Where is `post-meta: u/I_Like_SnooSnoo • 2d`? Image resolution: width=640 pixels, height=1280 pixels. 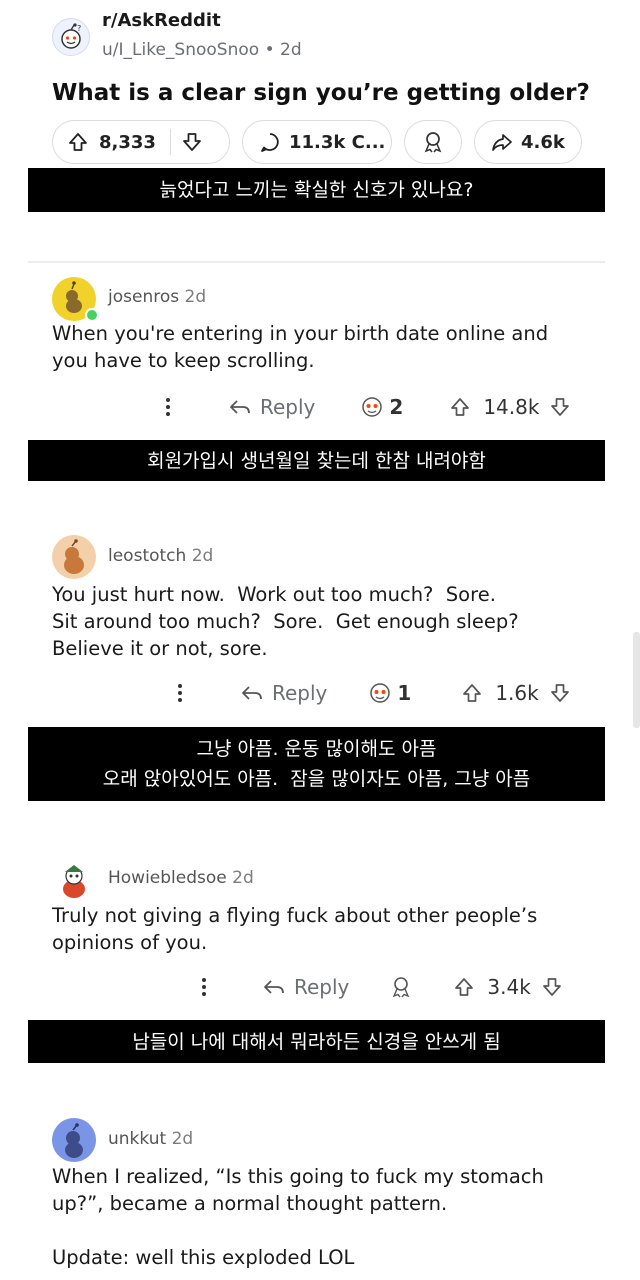
post-meta: u/I_Like_SnooSnoo • 2d is located at coordinates (202, 50).